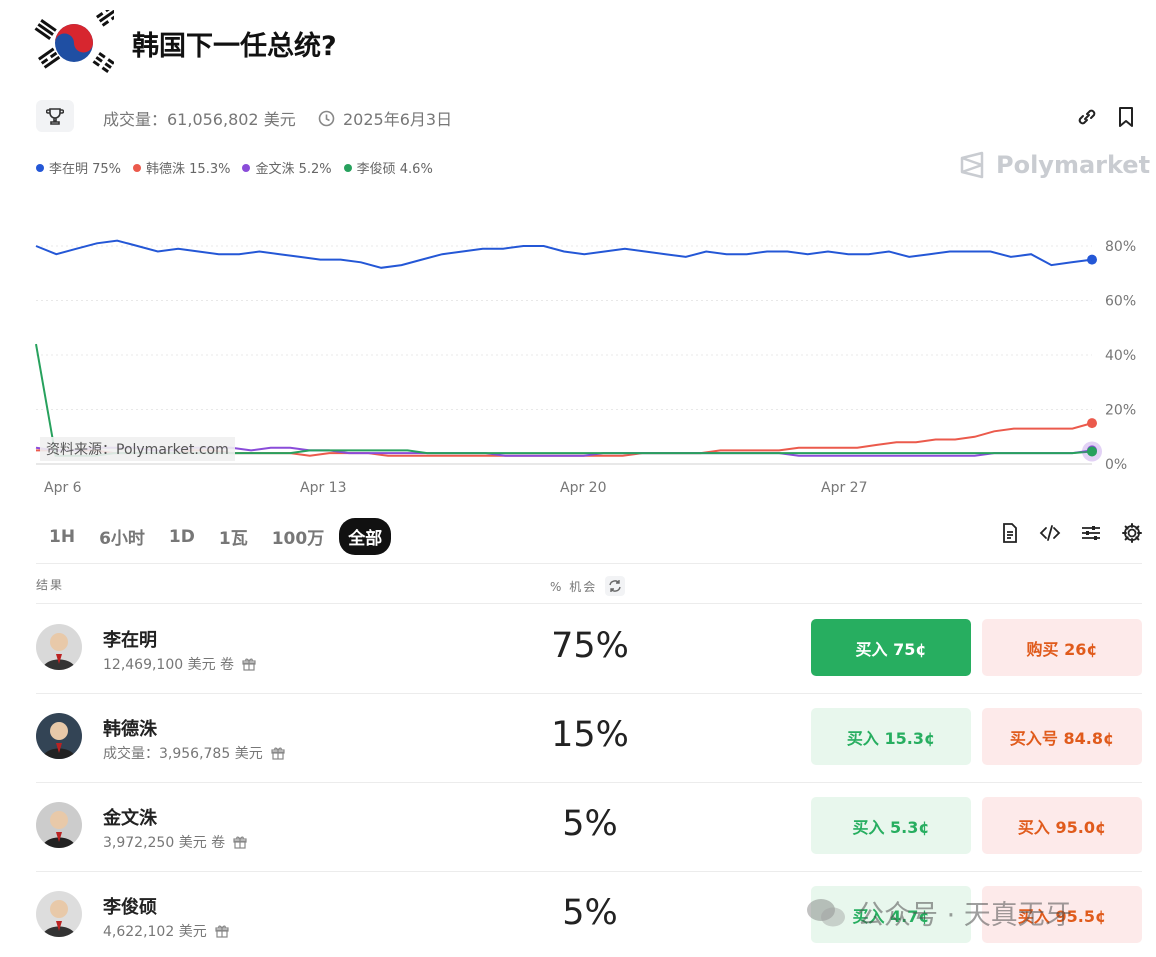 The width and height of the screenshot is (1156, 957). I want to click on y-tick-label: 80%, so click(1120, 247).